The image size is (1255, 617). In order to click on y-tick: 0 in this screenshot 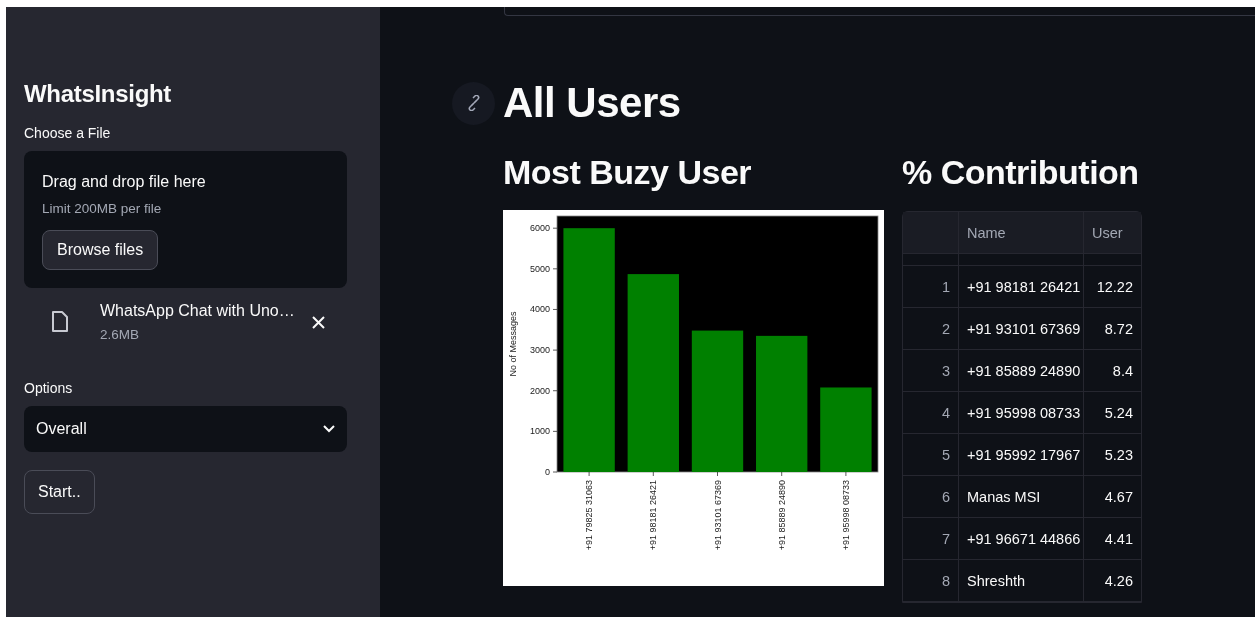, I will do `click(551, 472)`.